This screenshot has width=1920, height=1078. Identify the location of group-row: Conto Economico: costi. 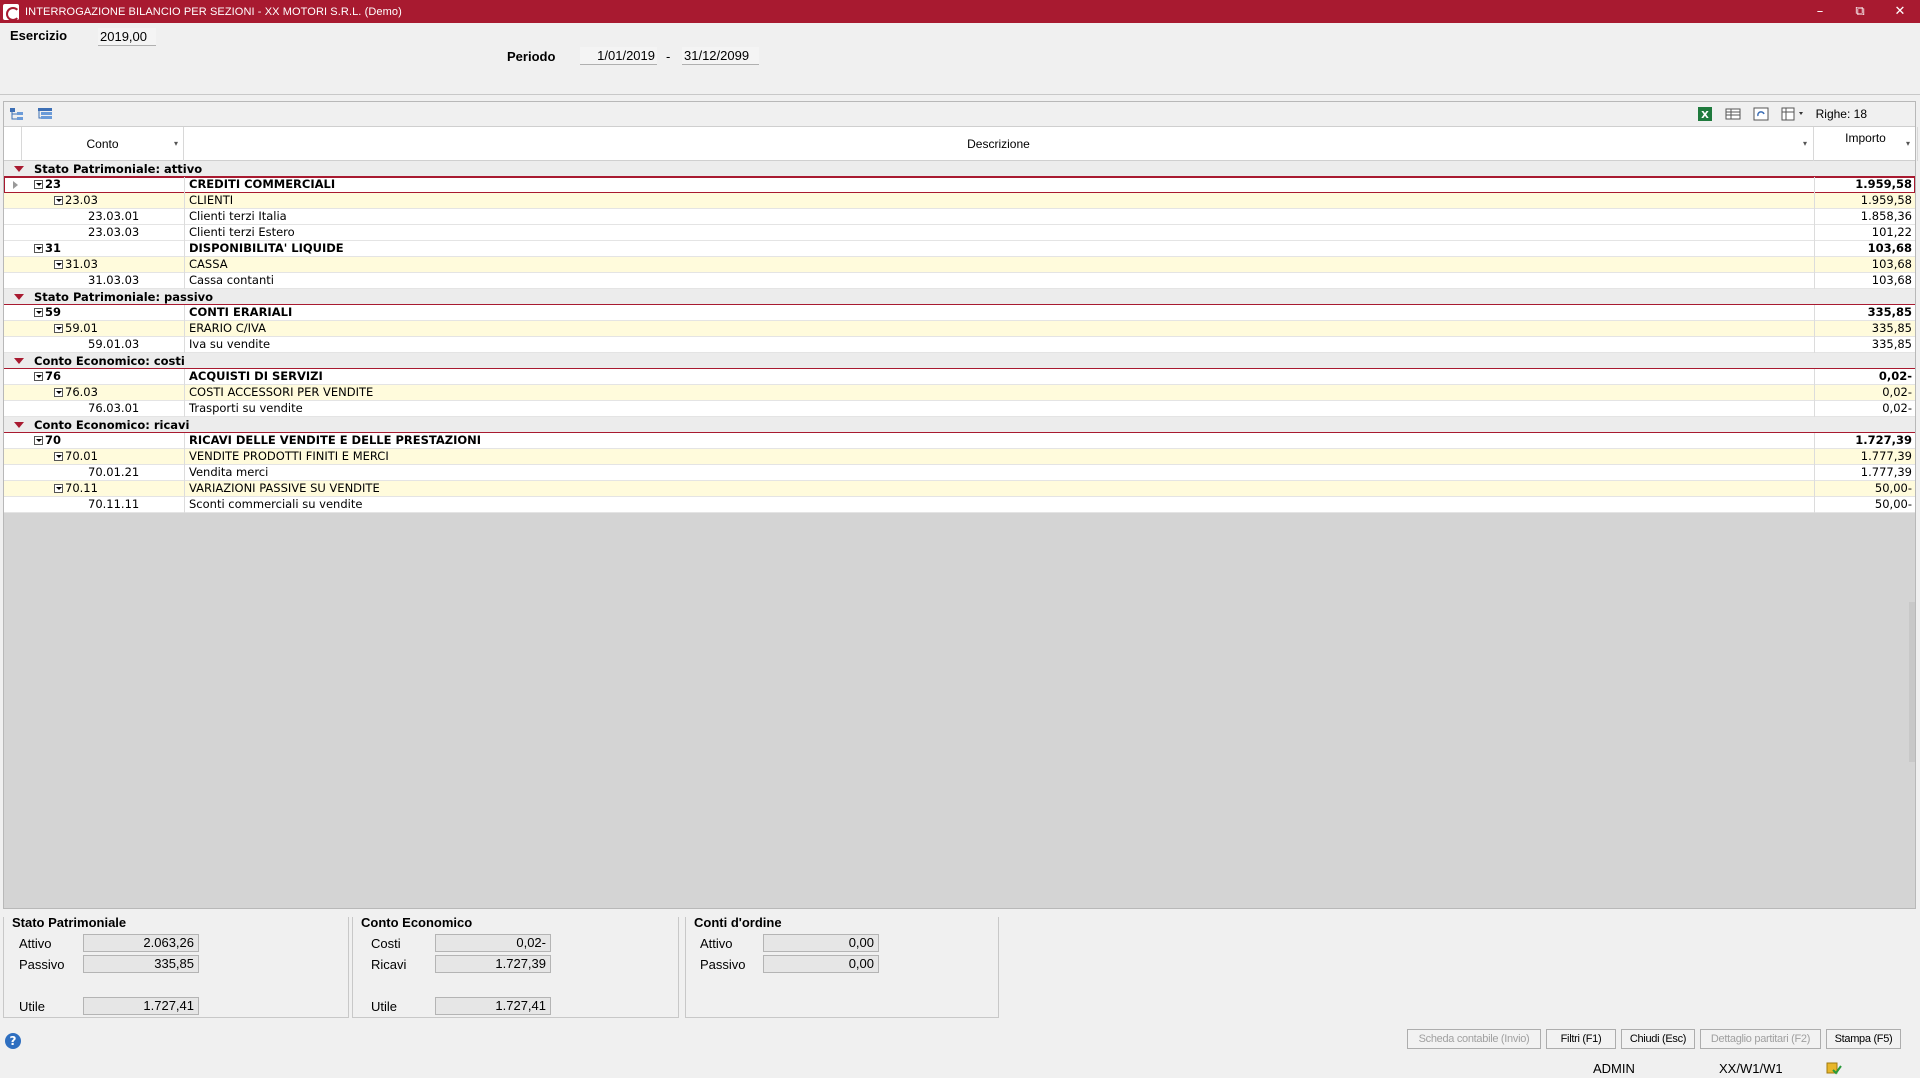
(959, 361).